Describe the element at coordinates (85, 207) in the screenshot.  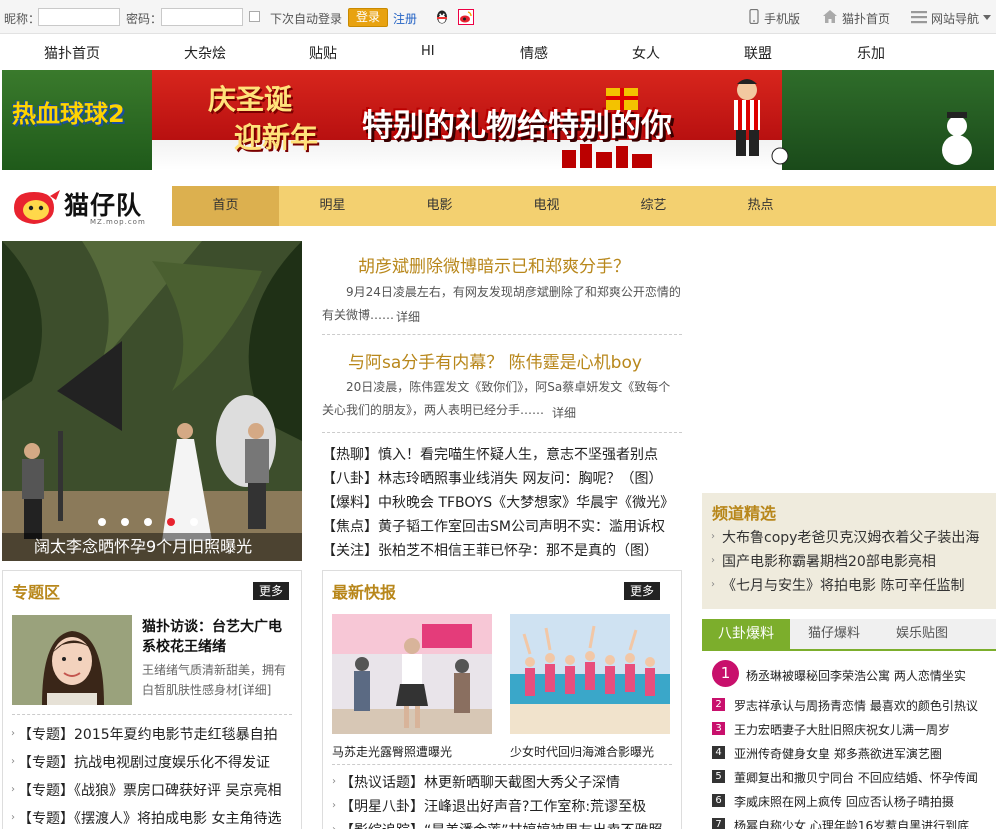
I see `maozaidui-logo: 猫仔队 MZ.mop.com` at that location.